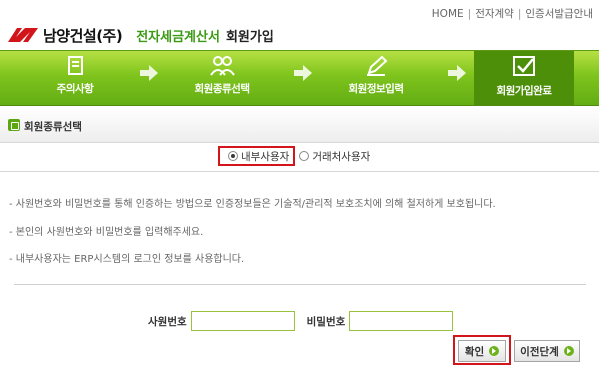 The width and height of the screenshot is (599, 380). I want to click on confirm-label: 확인, so click(474, 351).